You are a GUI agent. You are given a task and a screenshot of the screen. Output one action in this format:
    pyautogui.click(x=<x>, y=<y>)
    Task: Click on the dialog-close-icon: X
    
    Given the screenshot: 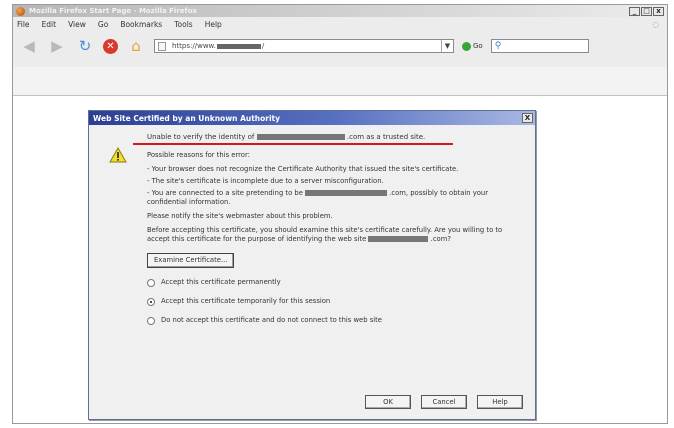 What is the action you would take?
    pyautogui.click(x=527, y=118)
    